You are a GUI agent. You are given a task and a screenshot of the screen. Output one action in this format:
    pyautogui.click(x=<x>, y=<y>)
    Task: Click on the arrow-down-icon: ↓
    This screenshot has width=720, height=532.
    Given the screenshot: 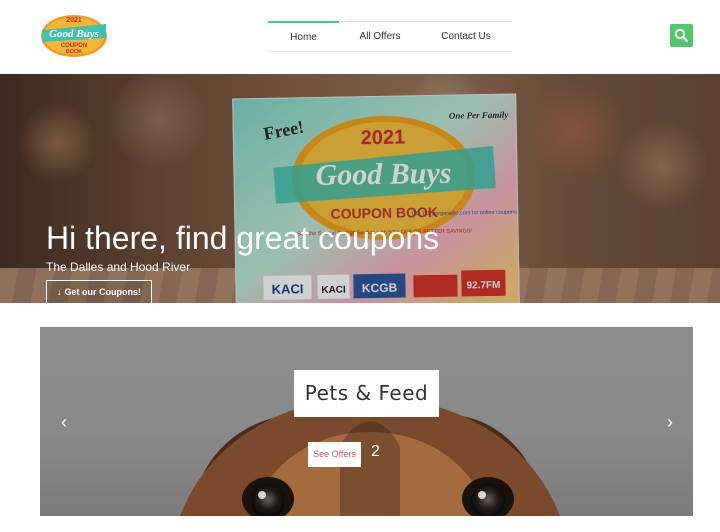 What is the action you would take?
    pyautogui.click(x=59, y=292)
    